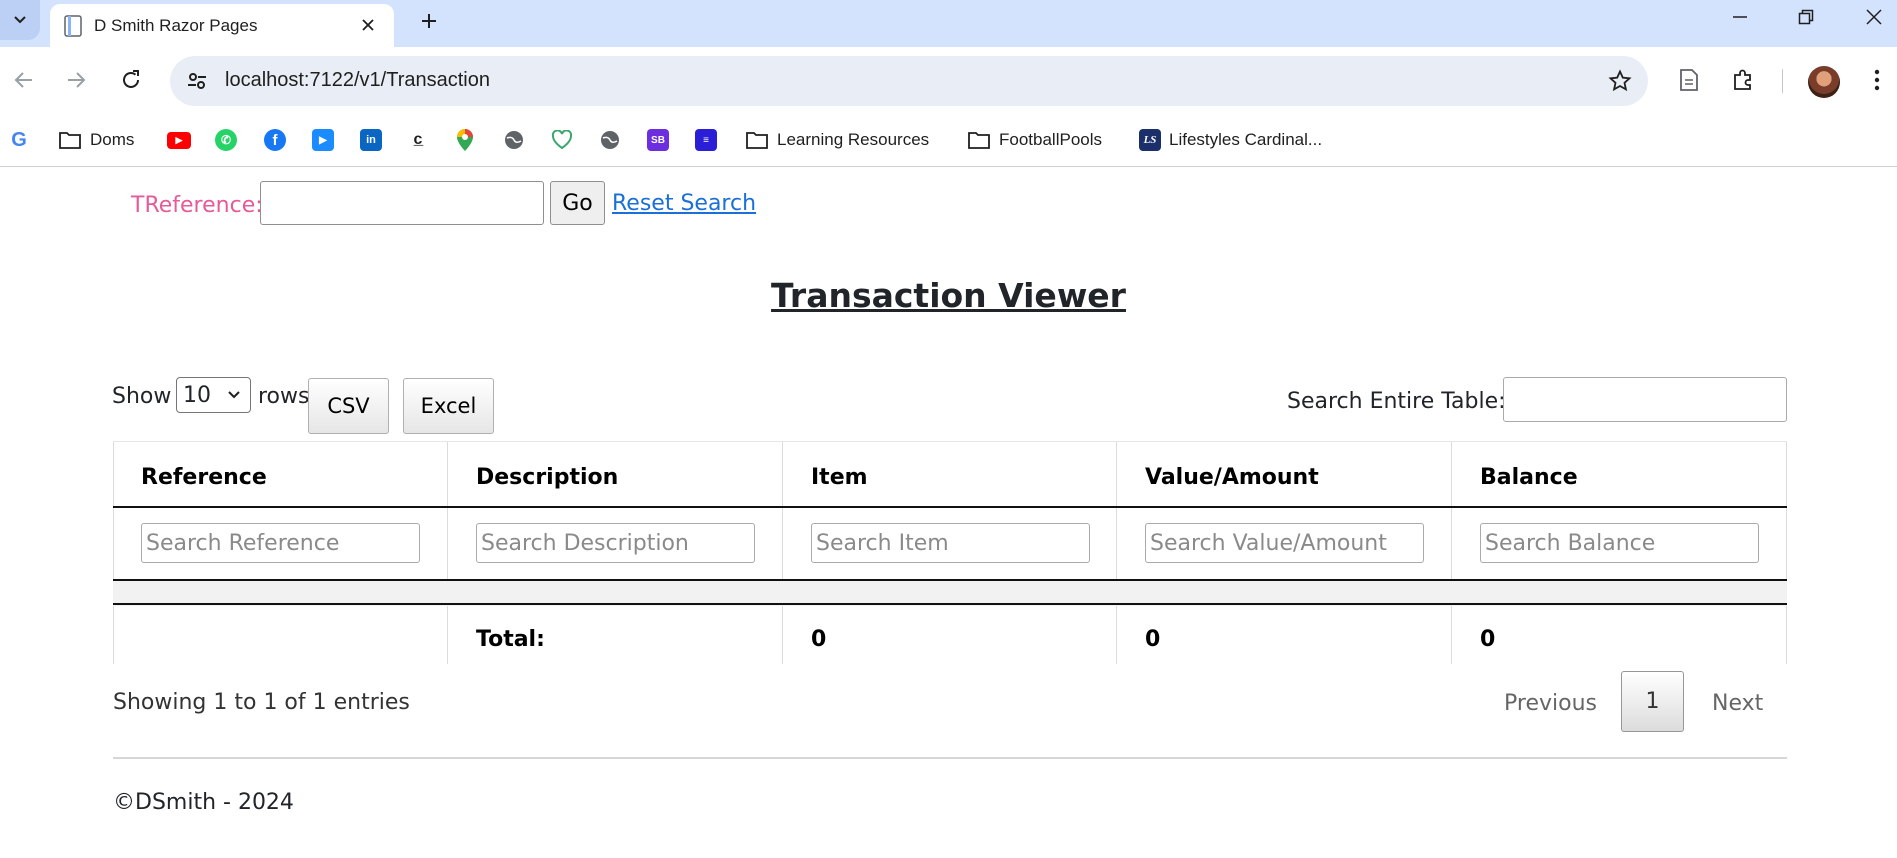 The image size is (1897, 858). Describe the element at coordinates (1645, 399) in the screenshot. I see `search-table-input` at that location.